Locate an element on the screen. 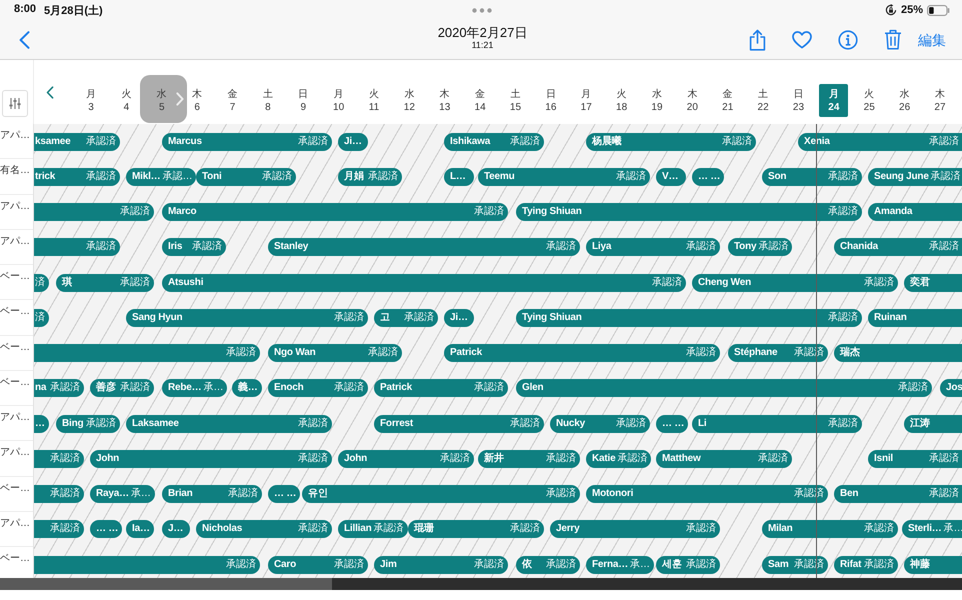 This screenshot has height=600, width=962. day-tab: 水 12 is located at coordinates (409, 100).